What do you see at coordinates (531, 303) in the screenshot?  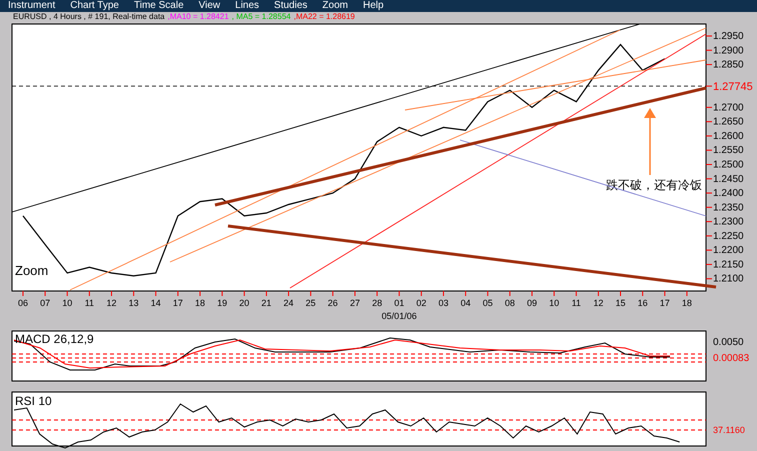 I see `axis-label: 09` at bounding box center [531, 303].